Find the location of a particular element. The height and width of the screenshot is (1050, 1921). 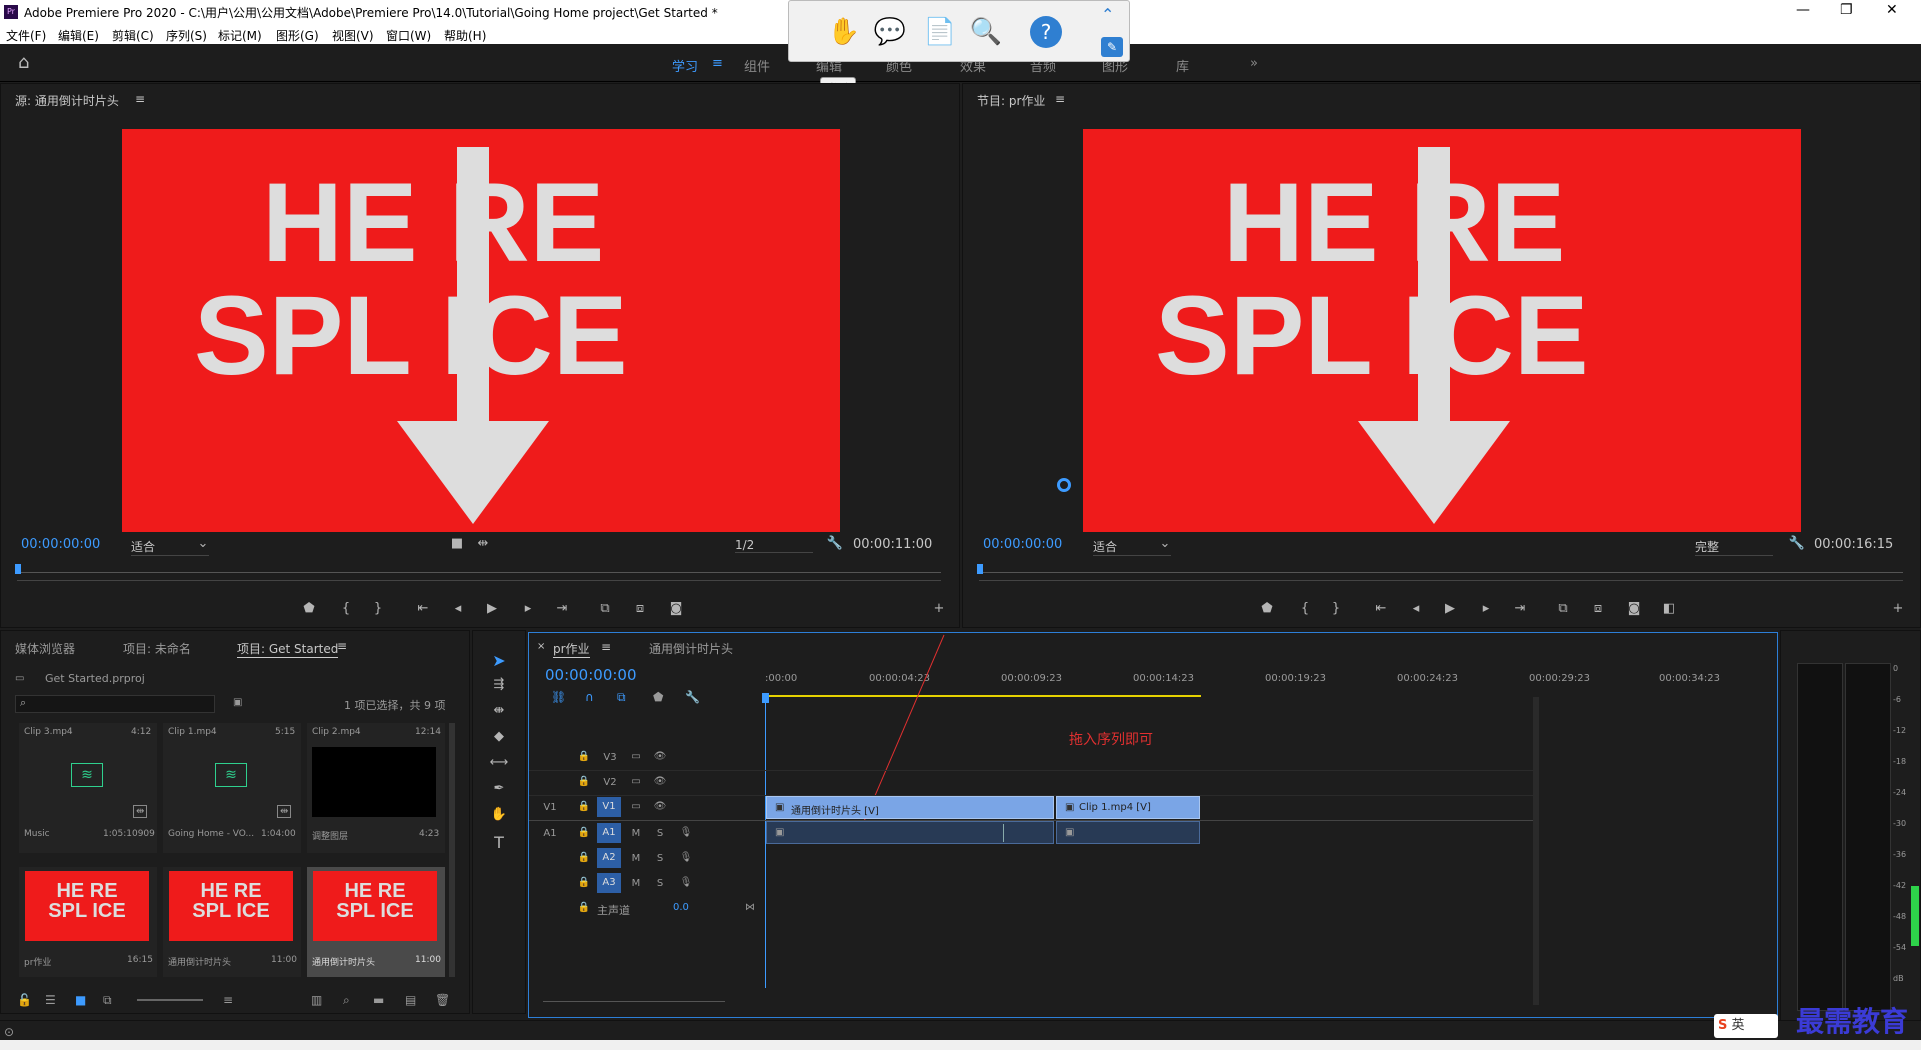

freeform-view-icon: ⧉ is located at coordinates (107, 1000).